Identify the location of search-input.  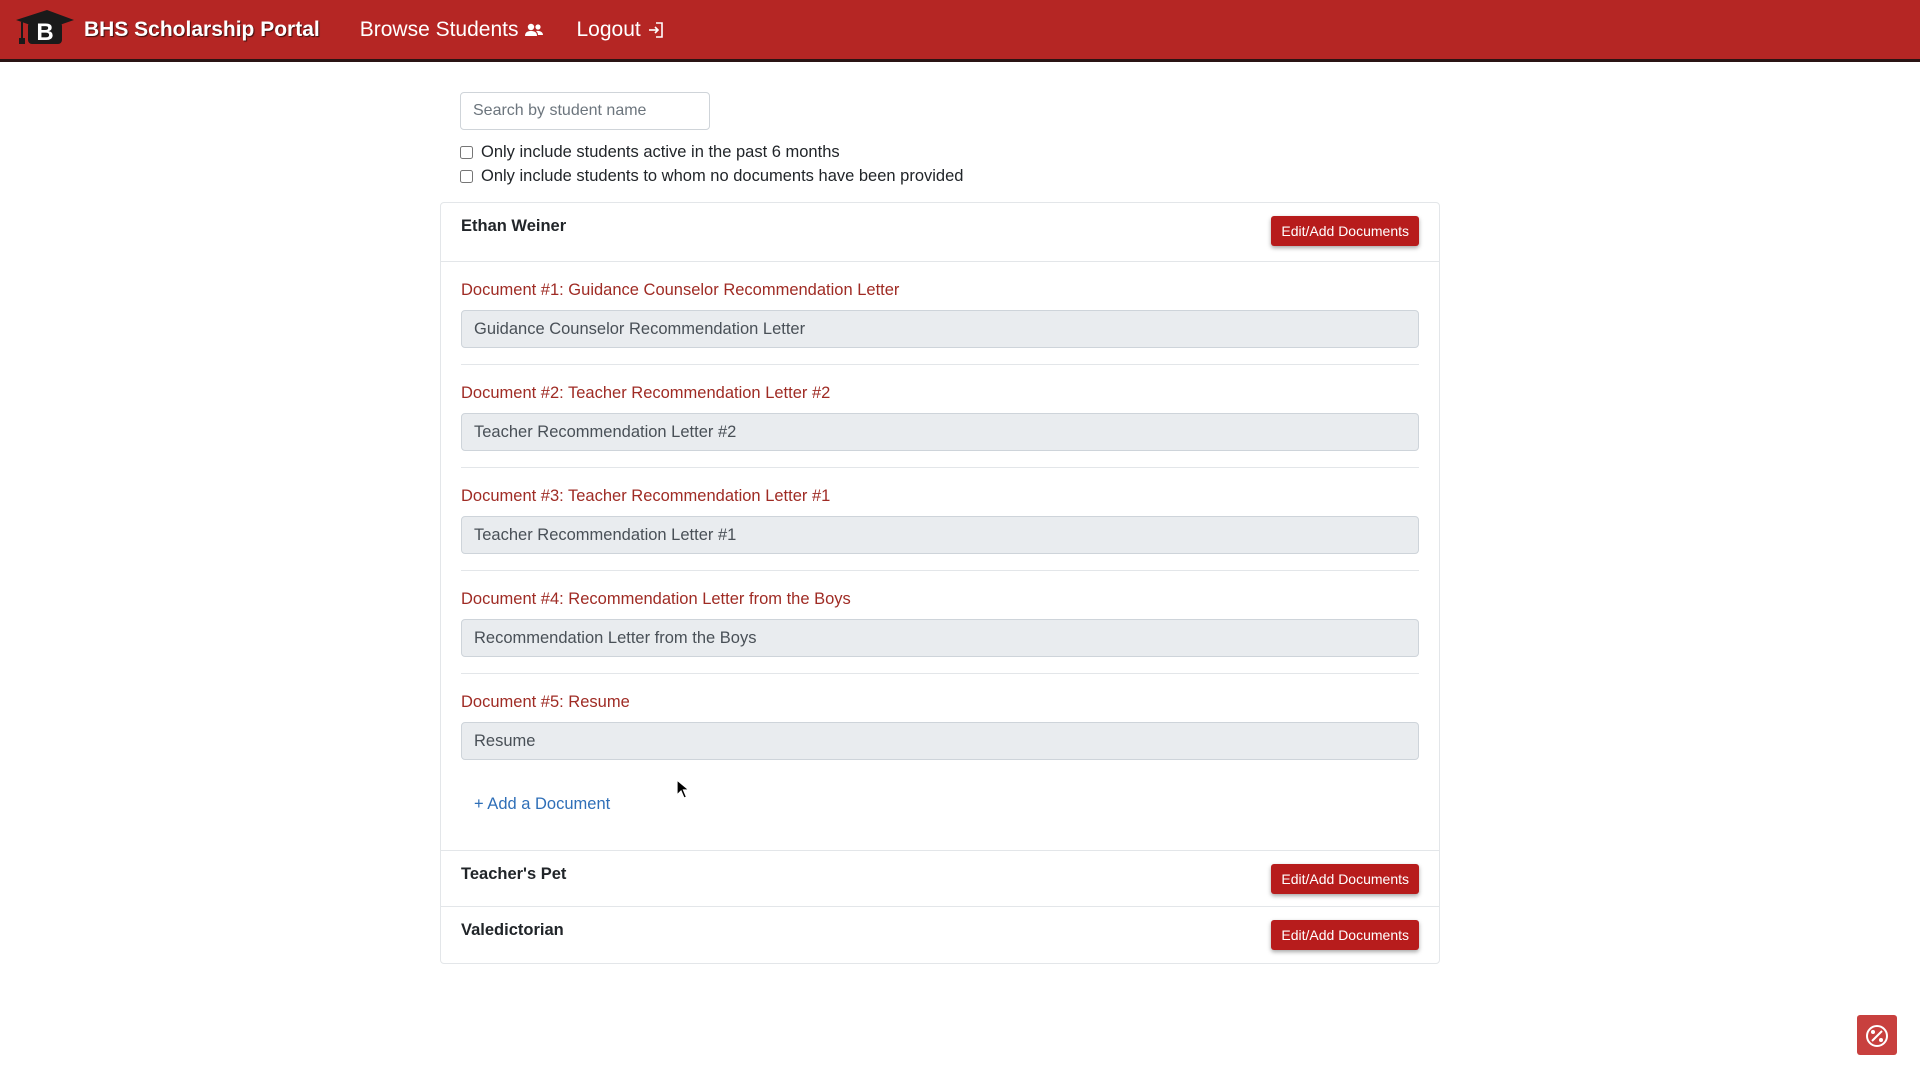
(585, 111).